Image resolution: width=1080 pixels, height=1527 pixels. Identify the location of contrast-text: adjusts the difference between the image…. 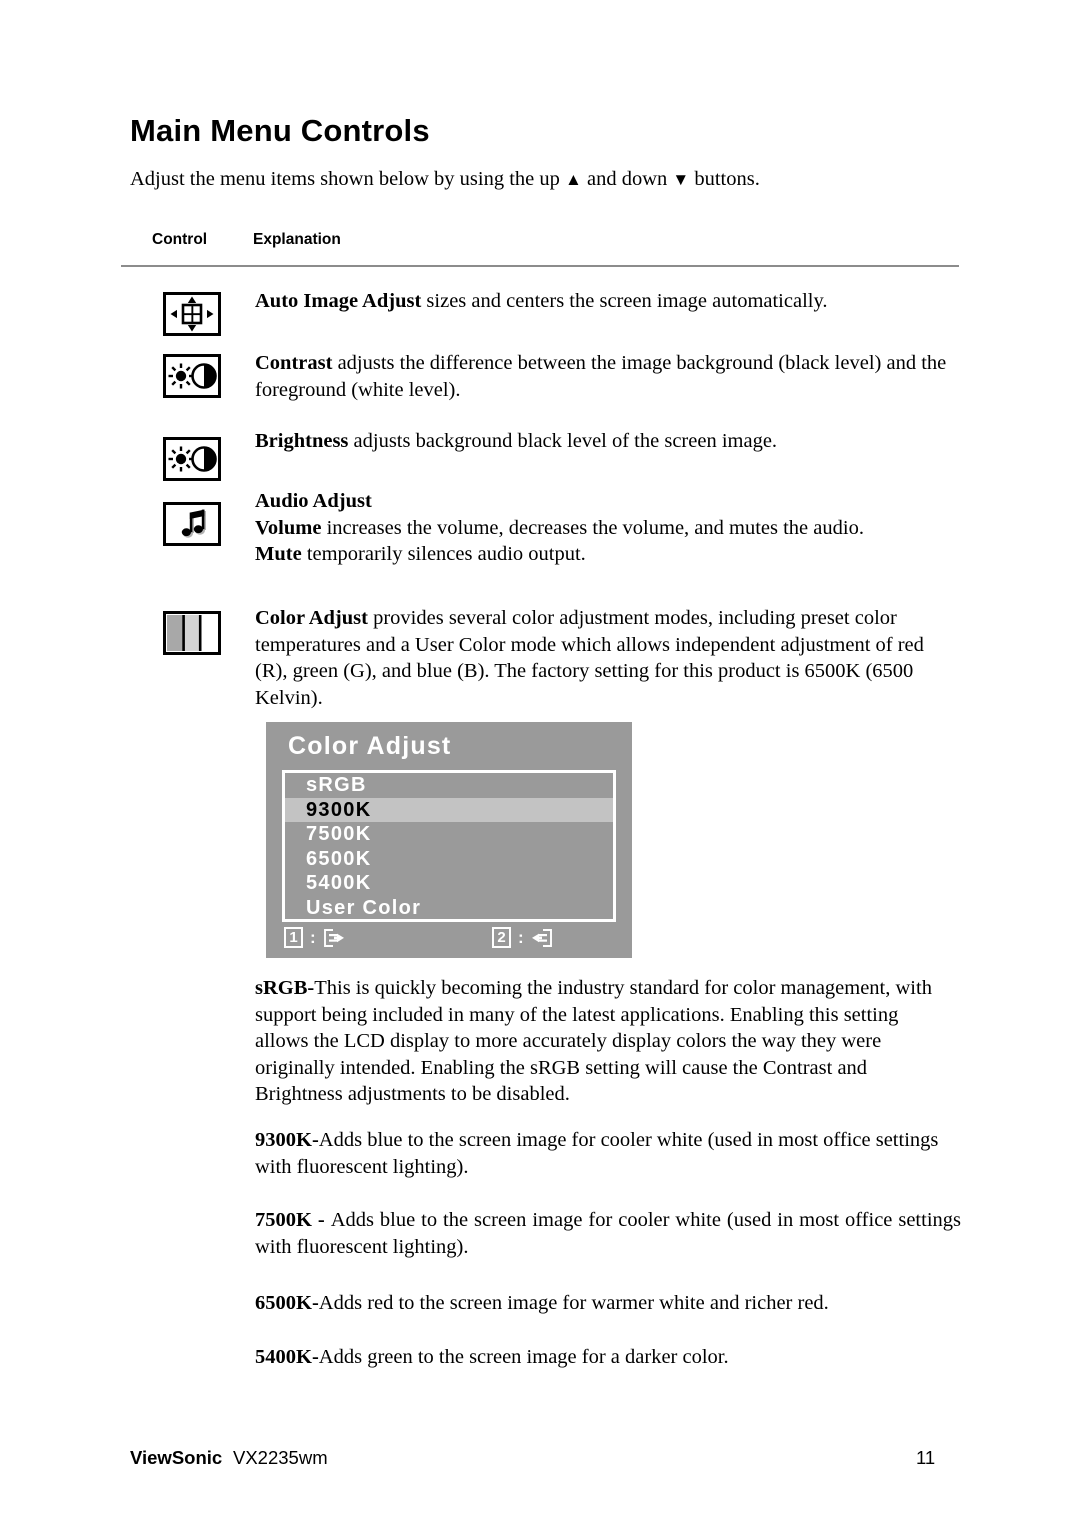
(601, 376).